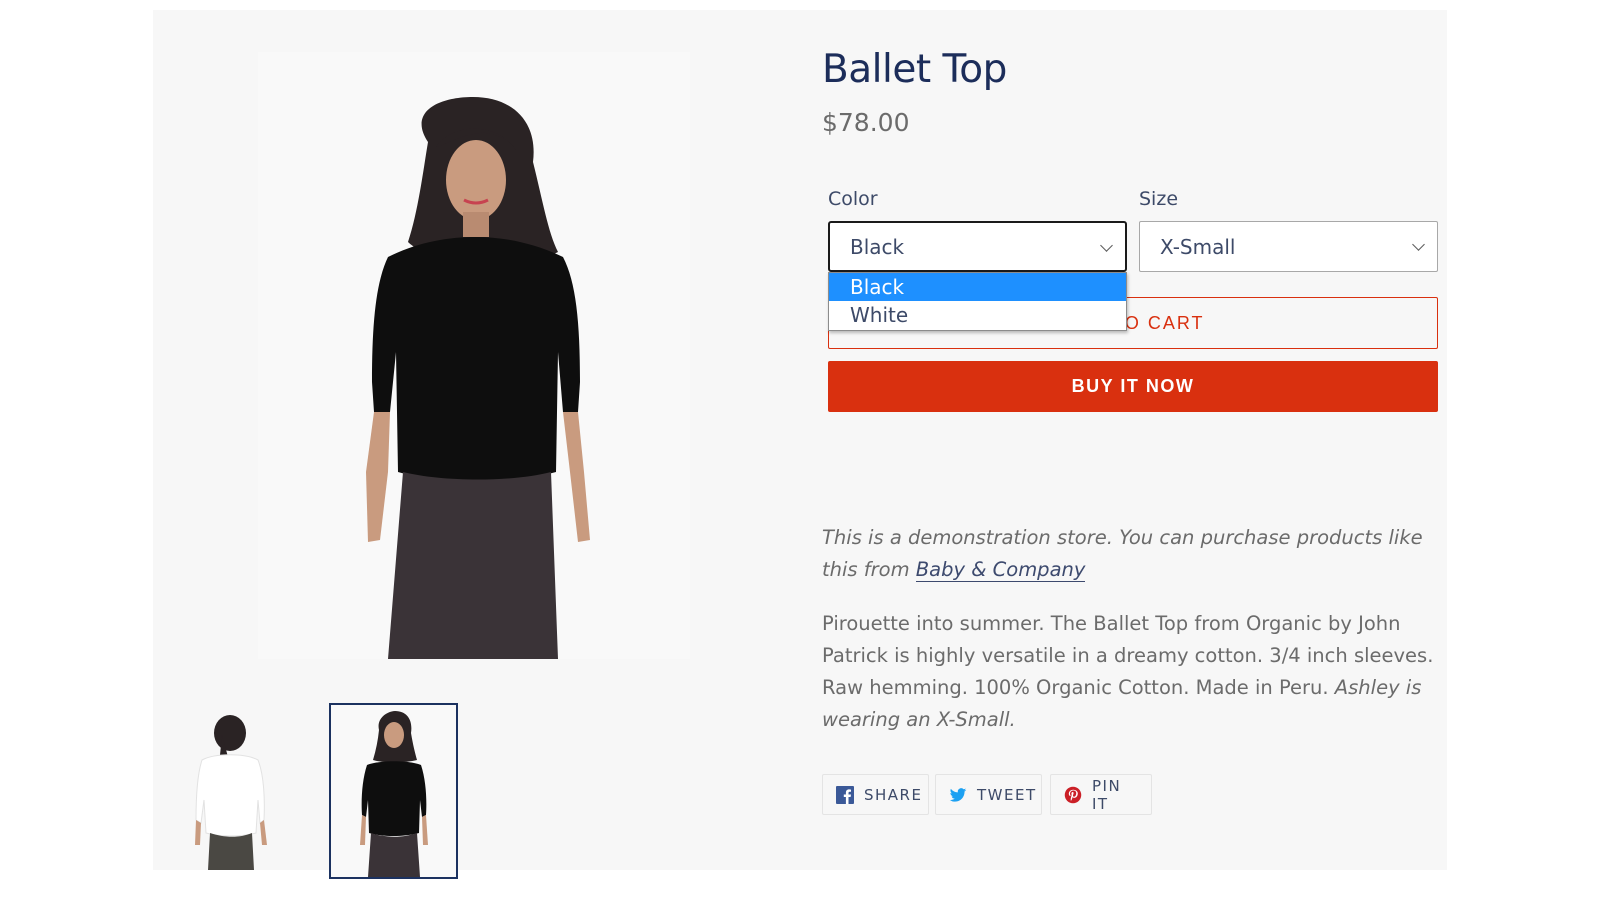 The height and width of the screenshot is (900, 1600). Describe the element at coordinates (877, 246) in the screenshot. I see `color-select-value: Black` at that location.